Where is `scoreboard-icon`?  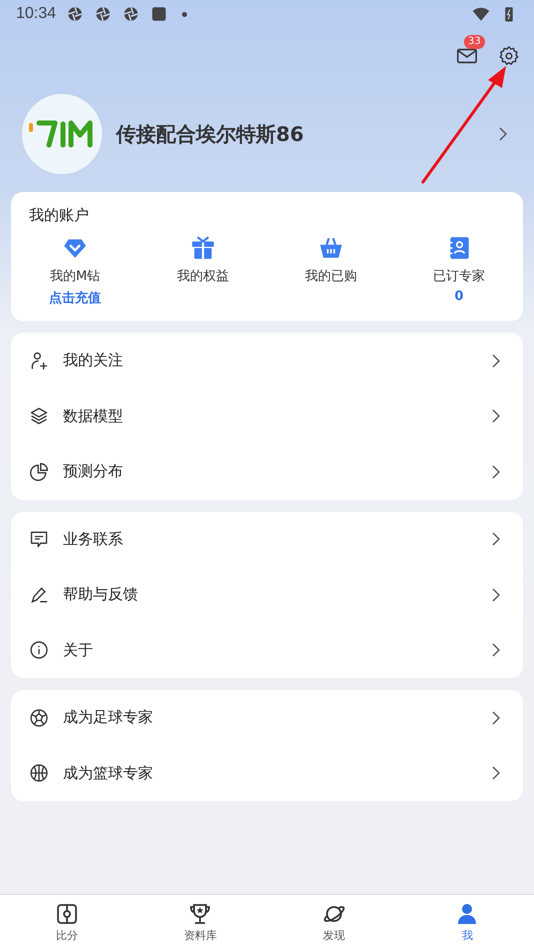 scoreboard-icon is located at coordinates (66, 914).